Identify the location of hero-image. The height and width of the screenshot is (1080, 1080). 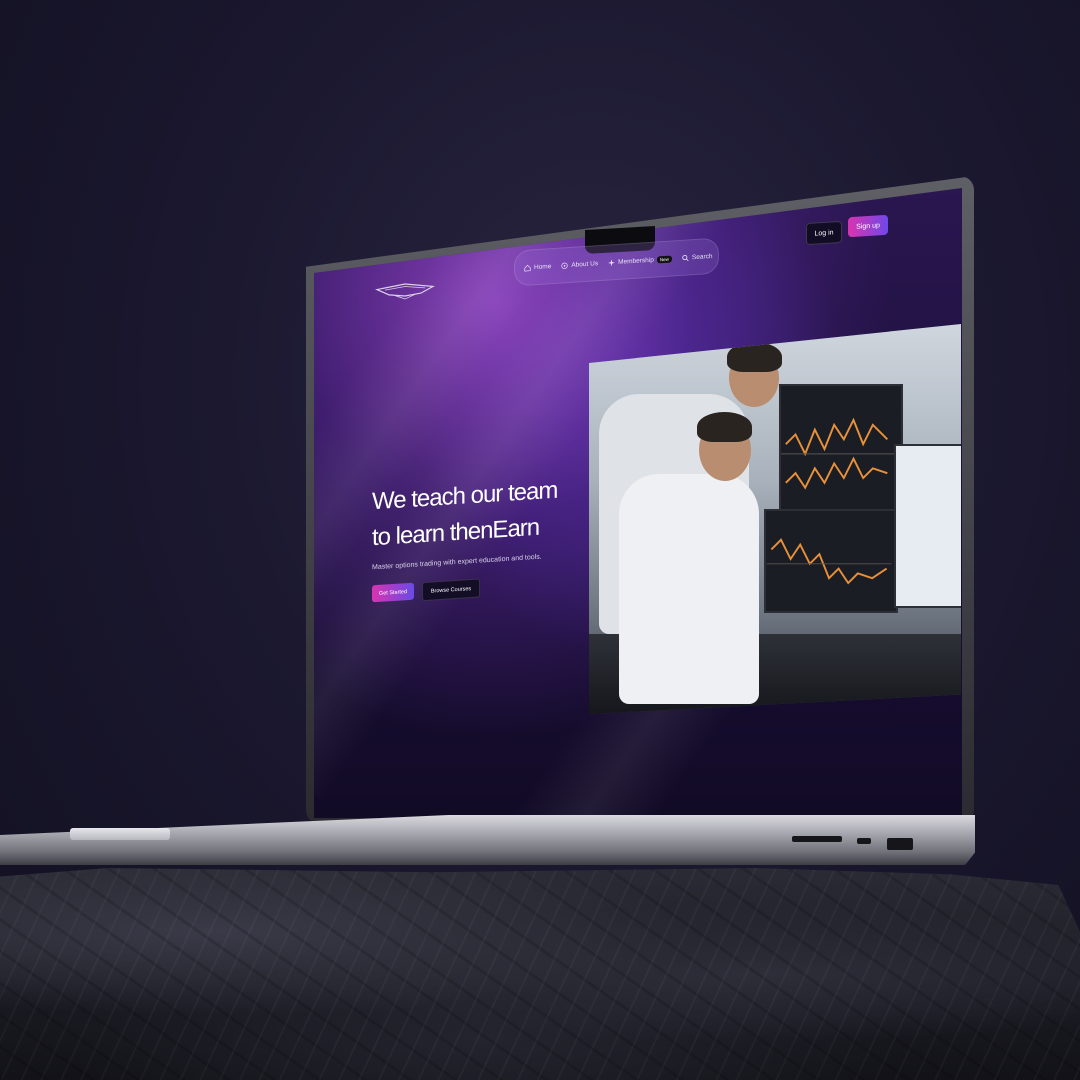
(775, 519).